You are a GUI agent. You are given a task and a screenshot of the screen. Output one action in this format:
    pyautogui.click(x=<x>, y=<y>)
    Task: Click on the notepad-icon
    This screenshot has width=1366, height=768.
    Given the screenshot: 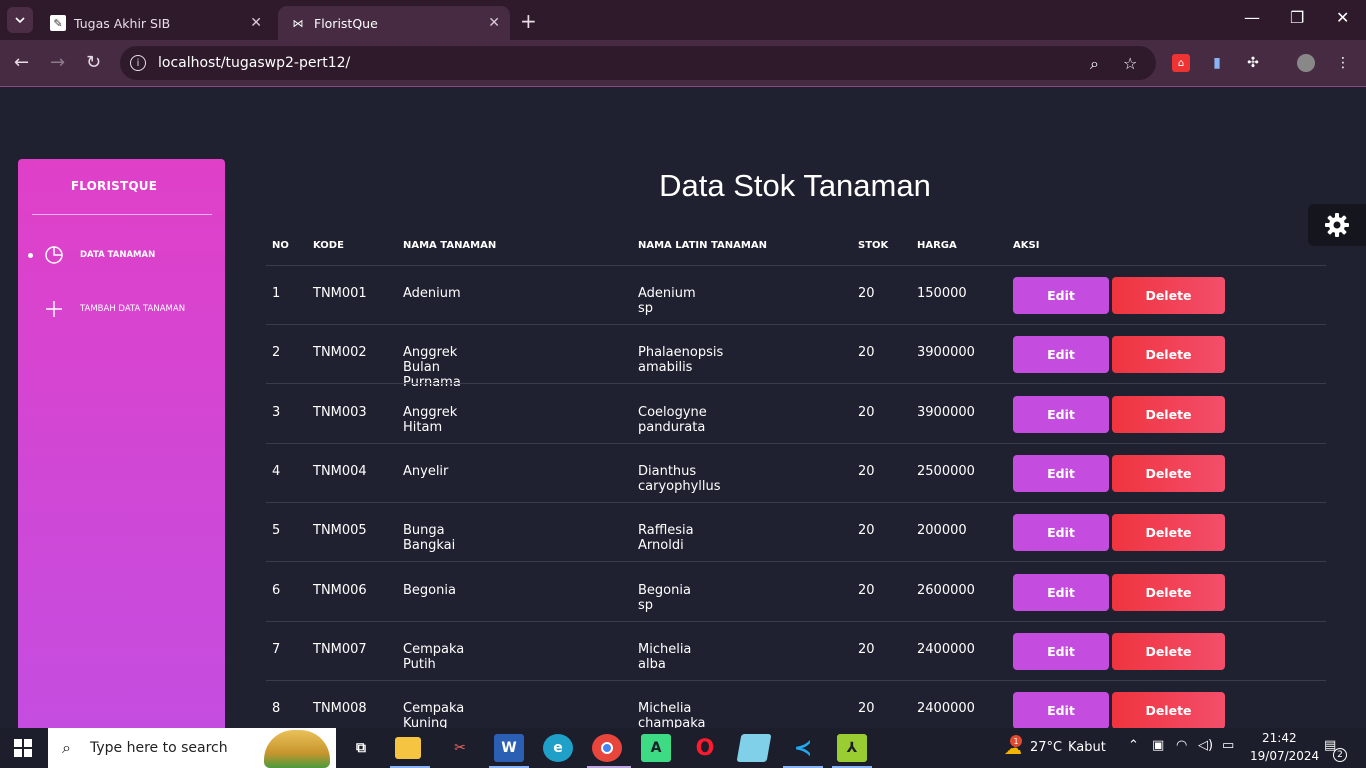 What is the action you would take?
    pyautogui.click(x=754, y=748)
    